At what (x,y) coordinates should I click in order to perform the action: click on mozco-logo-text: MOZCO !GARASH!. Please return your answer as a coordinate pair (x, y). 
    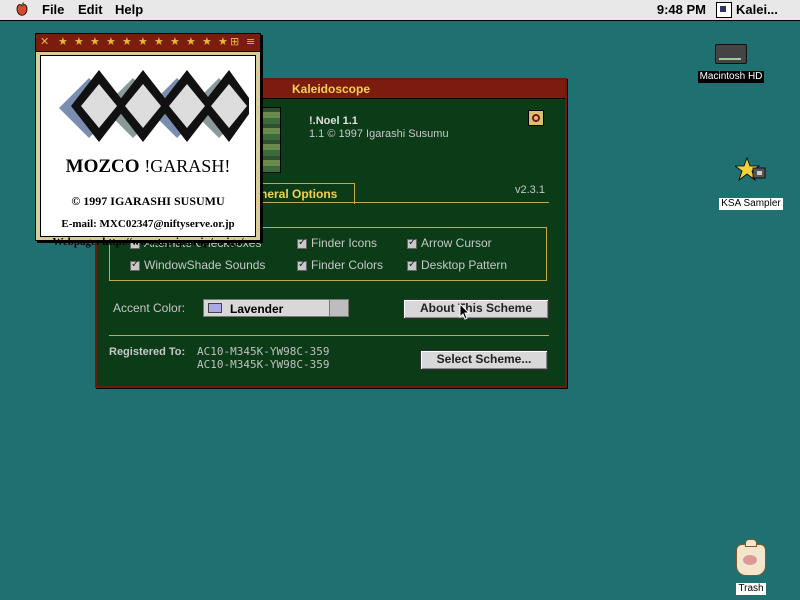
    Looking at the image, I should click on (148, 167).